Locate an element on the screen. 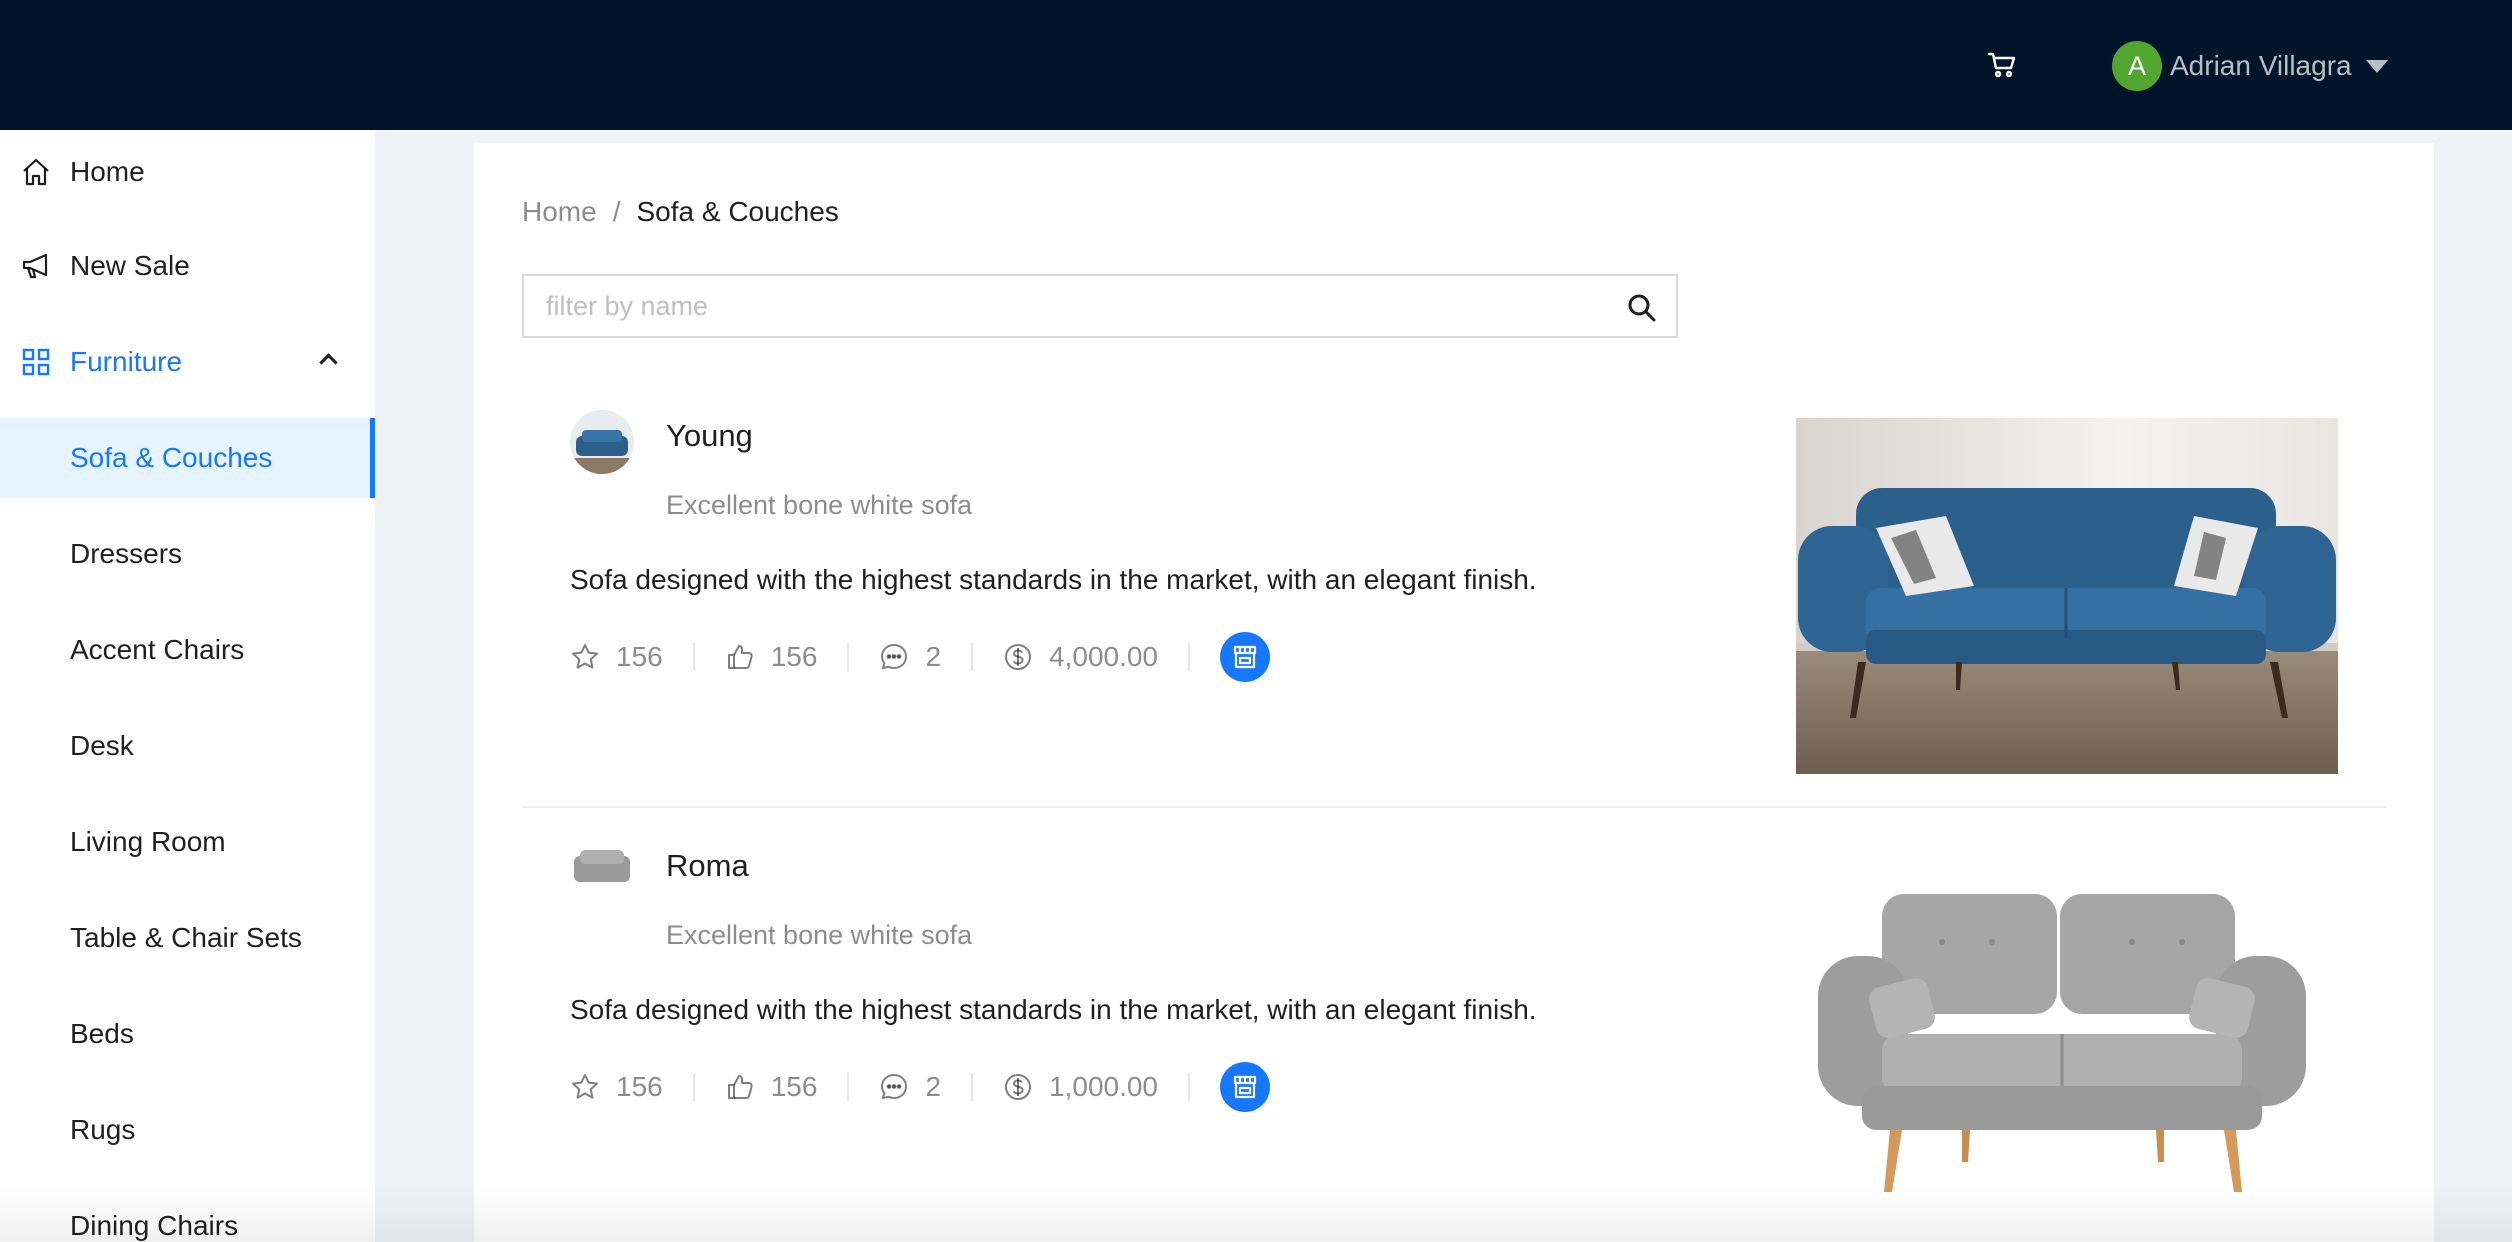 Image resolution: width=2512 pixels, height=1242 pixels. product-title: Young is located at coordinates (709, 436).